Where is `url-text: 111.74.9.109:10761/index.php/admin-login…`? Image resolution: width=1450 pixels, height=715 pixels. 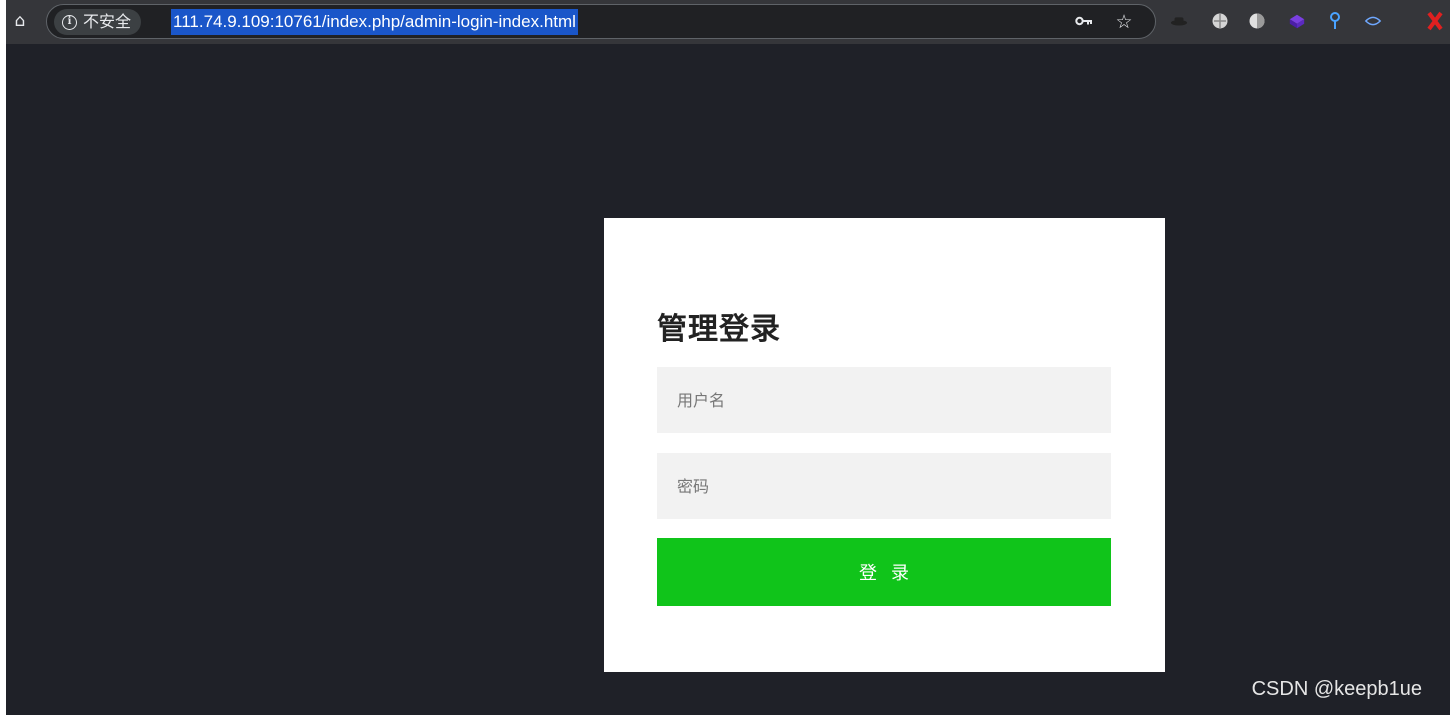 url-text: 111.74.9.109:10761/index.php/admin-login… is located at coordinates (374, 22).